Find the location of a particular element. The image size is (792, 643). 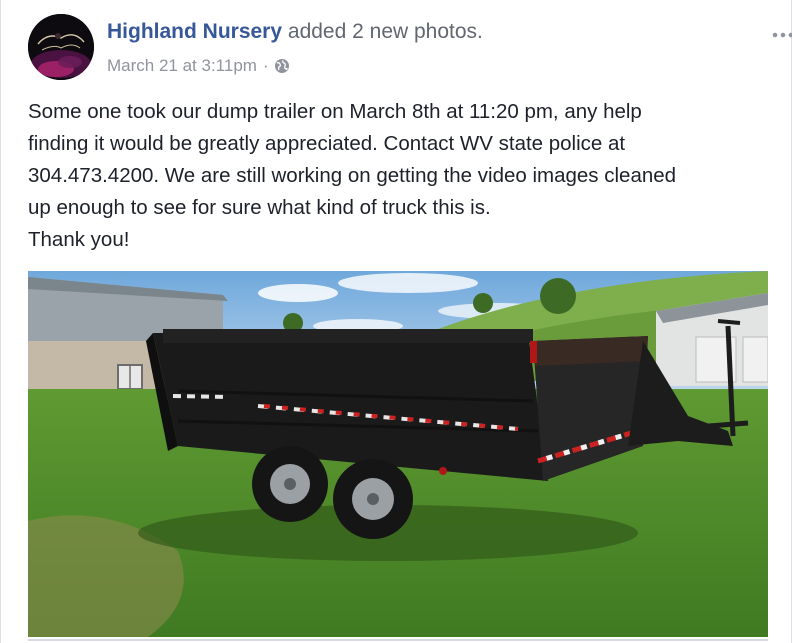

more-options-icon is located at coordinates (781, 35).